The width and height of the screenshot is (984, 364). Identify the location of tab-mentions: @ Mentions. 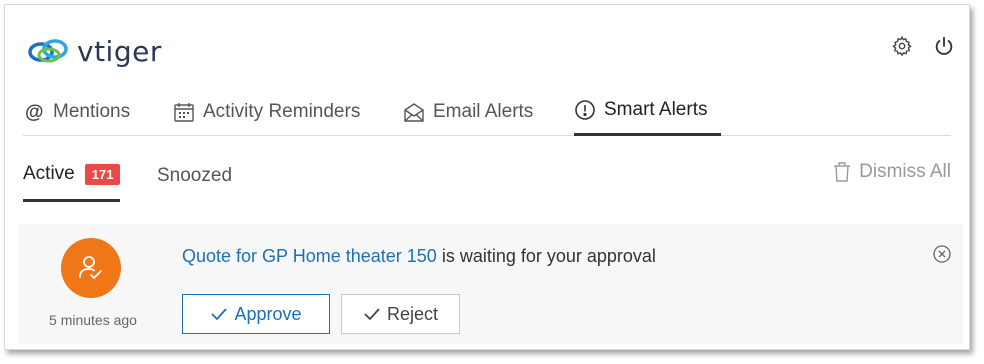
(77, 114).